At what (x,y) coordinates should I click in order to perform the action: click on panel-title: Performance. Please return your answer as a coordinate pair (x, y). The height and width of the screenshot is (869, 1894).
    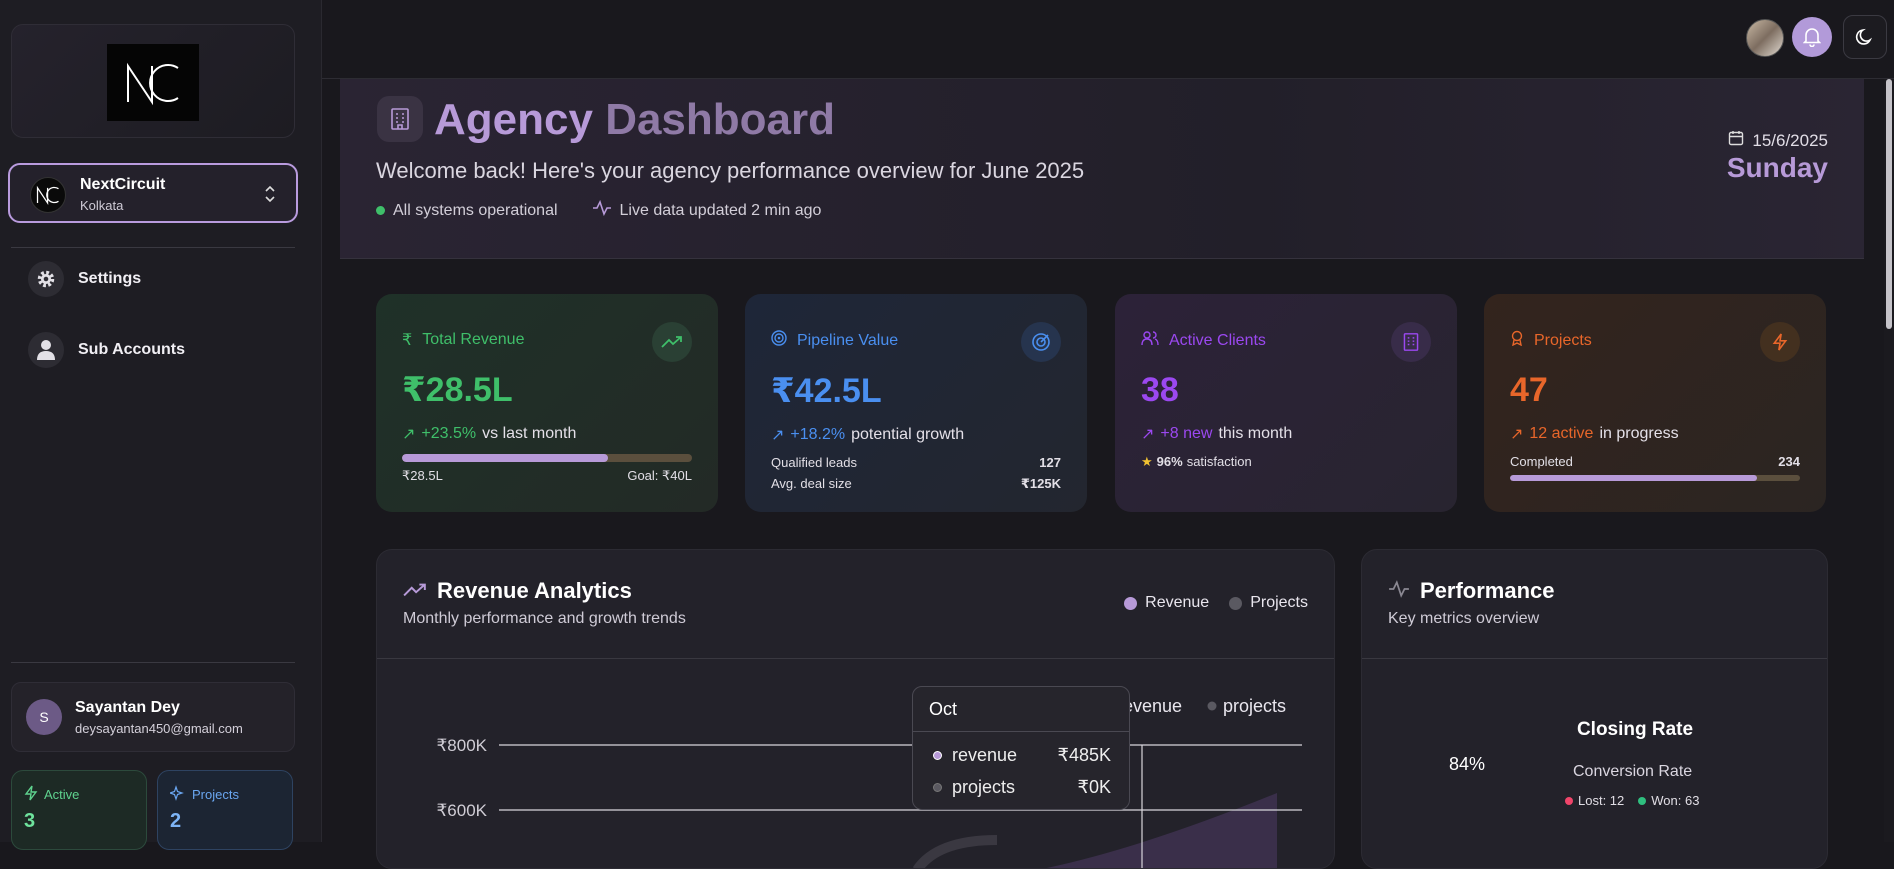
    Looking at the image, I should click on (1487, 590).